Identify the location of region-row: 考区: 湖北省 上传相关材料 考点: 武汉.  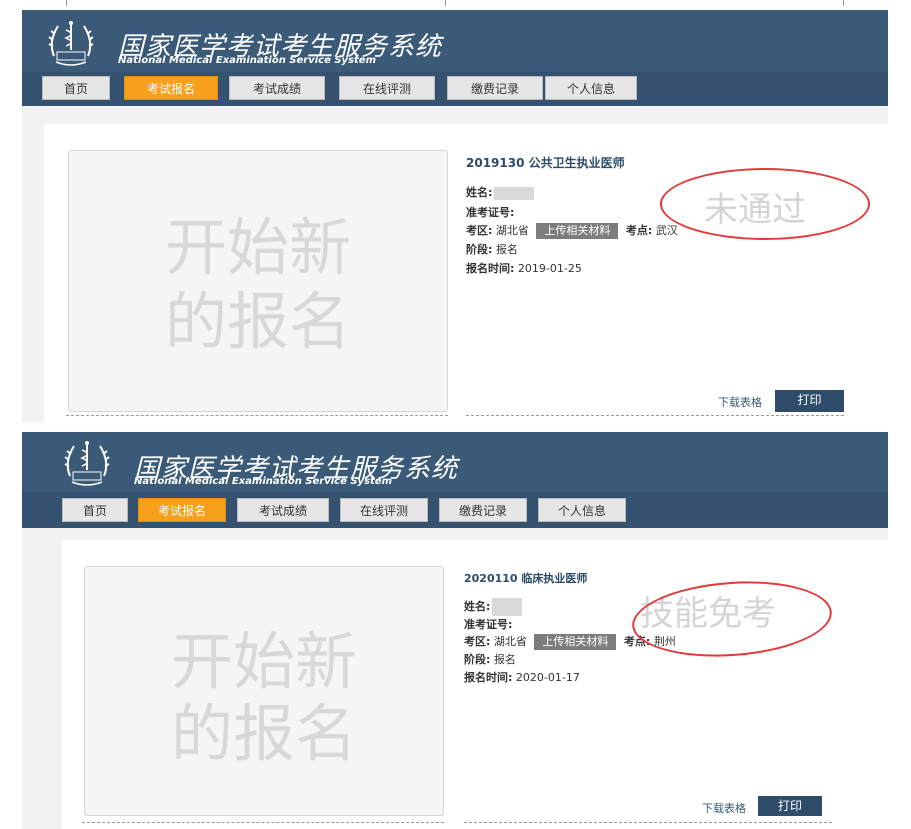
(572, 230).